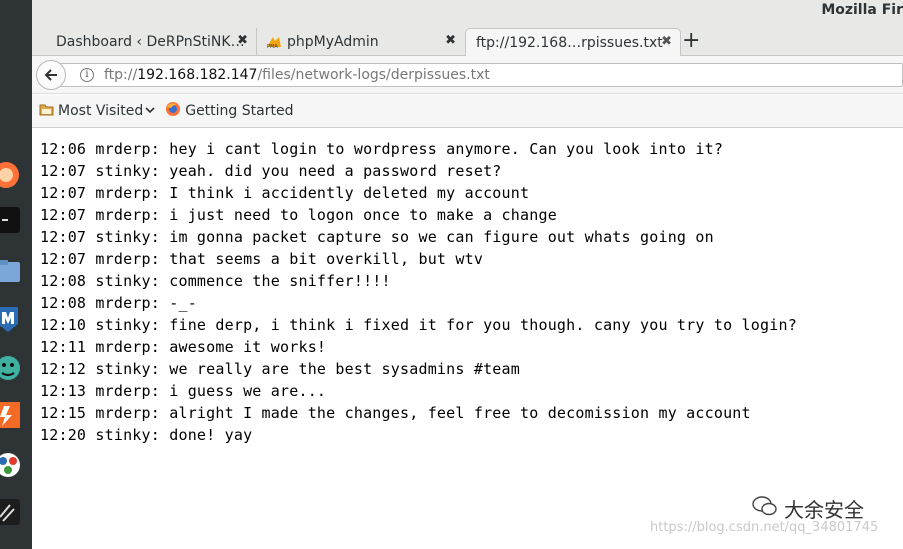 This screenshot has width=903, height=549. What do you see at coordinates (11, 319) in the screenshot?
I see `metasploit-dock-icon` at bounding box center [11, 319].